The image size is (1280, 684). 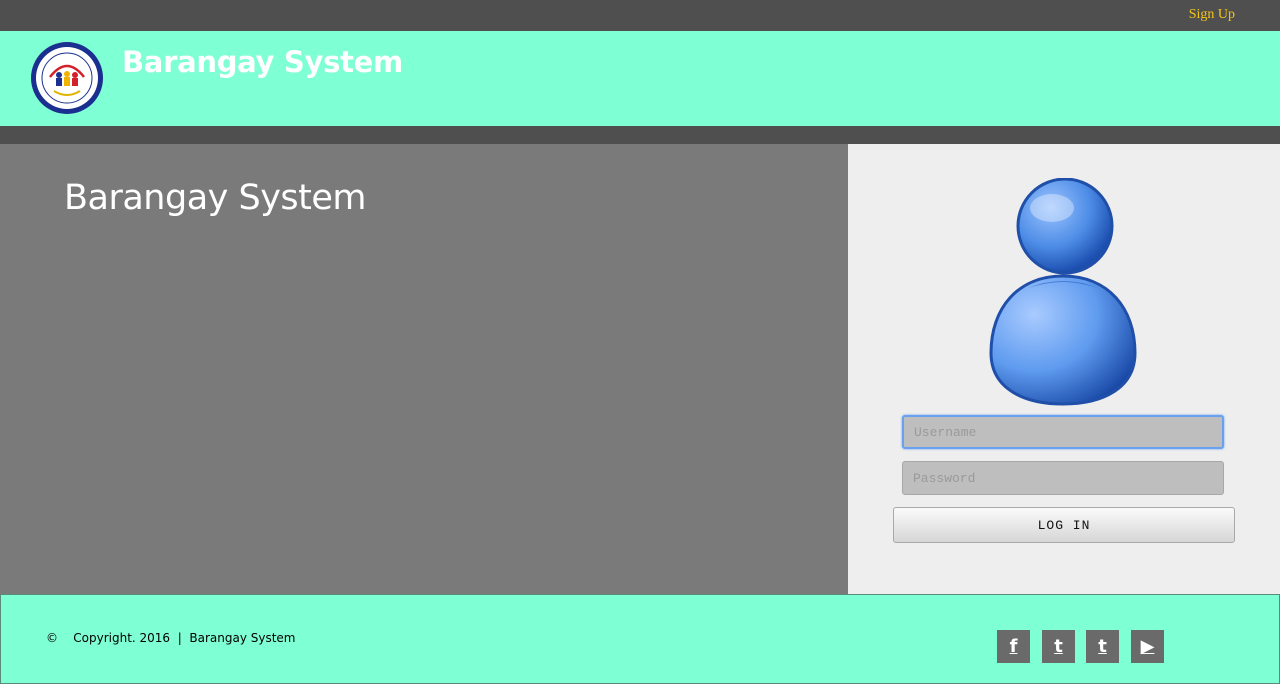 I want to click on copyright-symbol: ©, so click(x=52, y=638).